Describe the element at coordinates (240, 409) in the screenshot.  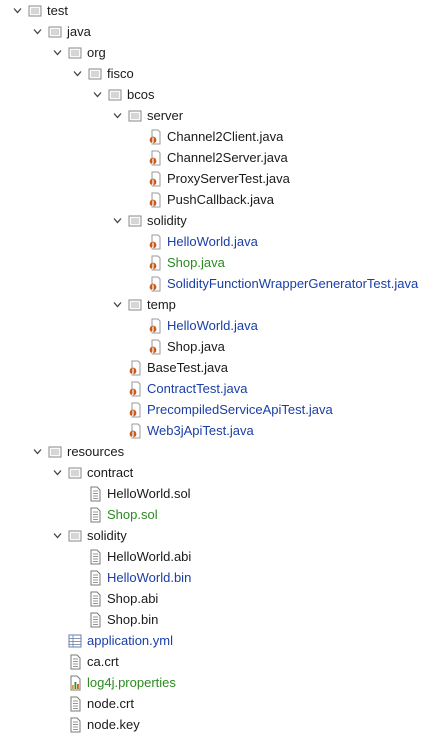
I see `tree-file-label: PrecompiledServiceApiTest.java` at that location.